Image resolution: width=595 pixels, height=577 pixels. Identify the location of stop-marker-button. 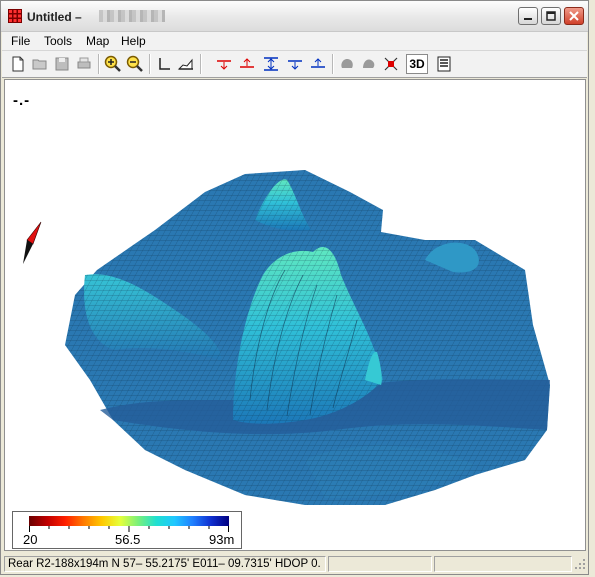
(391, 64).